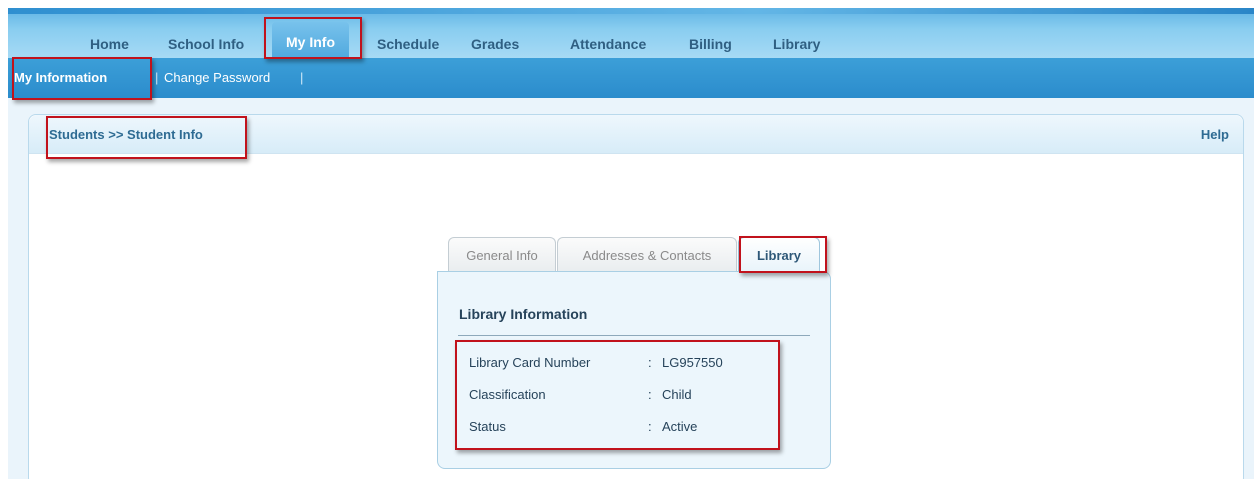  What do you see at coordinates (710, 44) in the screenshot?
I see `nav-billing: Billing` at bounding box center [710, 44].